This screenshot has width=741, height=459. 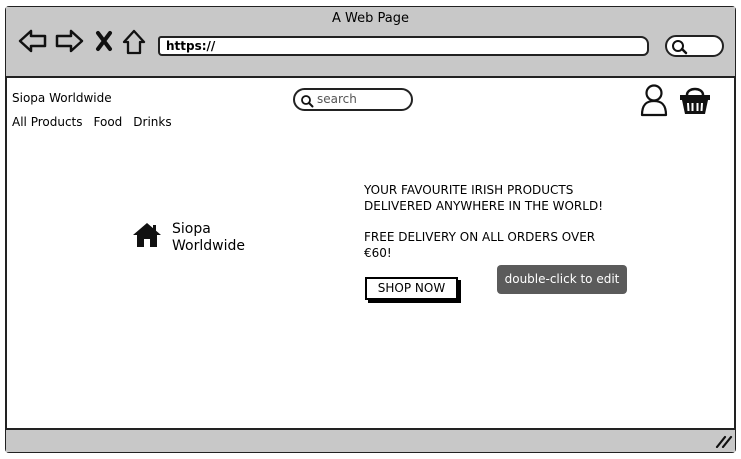 I want to click on nav-drinks: Drinks, so click(x=152, y=122).